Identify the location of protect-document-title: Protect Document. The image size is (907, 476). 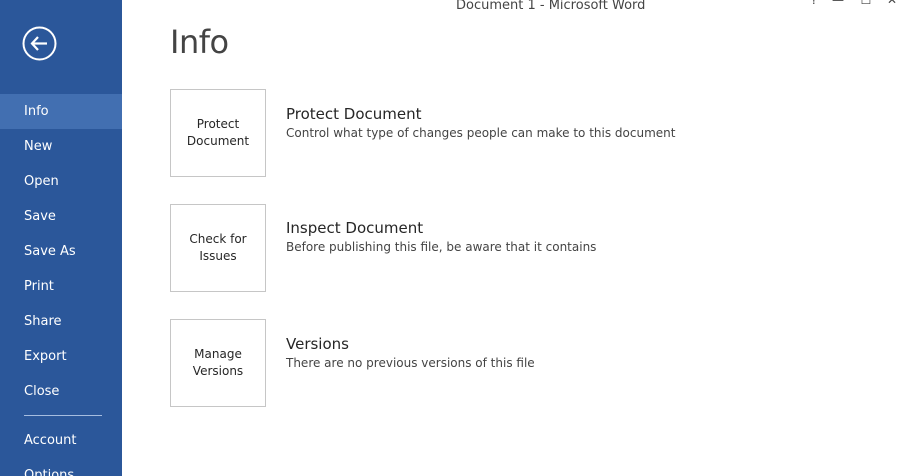
(354, 114).